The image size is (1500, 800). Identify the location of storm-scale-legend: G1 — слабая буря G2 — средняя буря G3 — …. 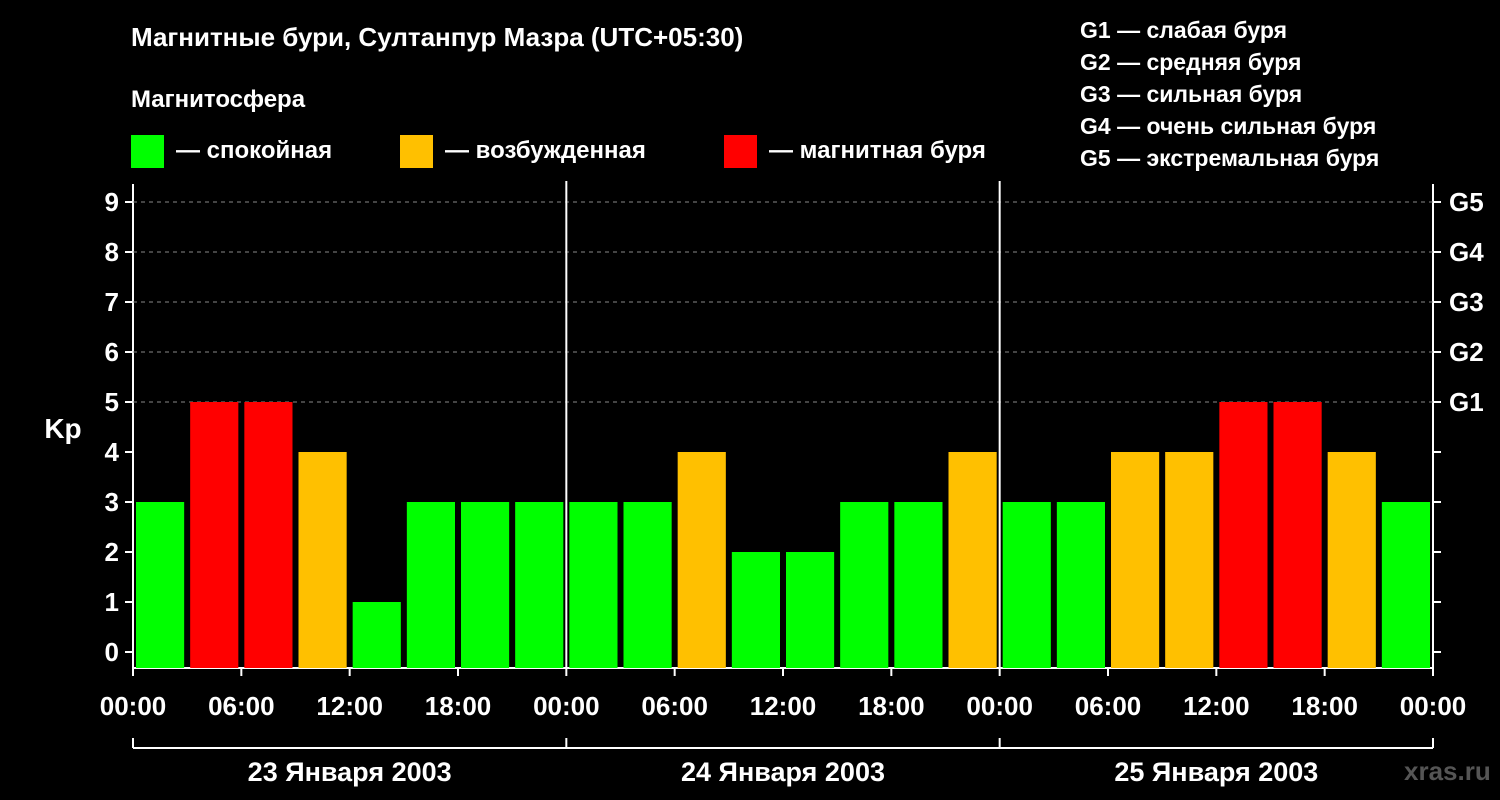
(1229, 94).